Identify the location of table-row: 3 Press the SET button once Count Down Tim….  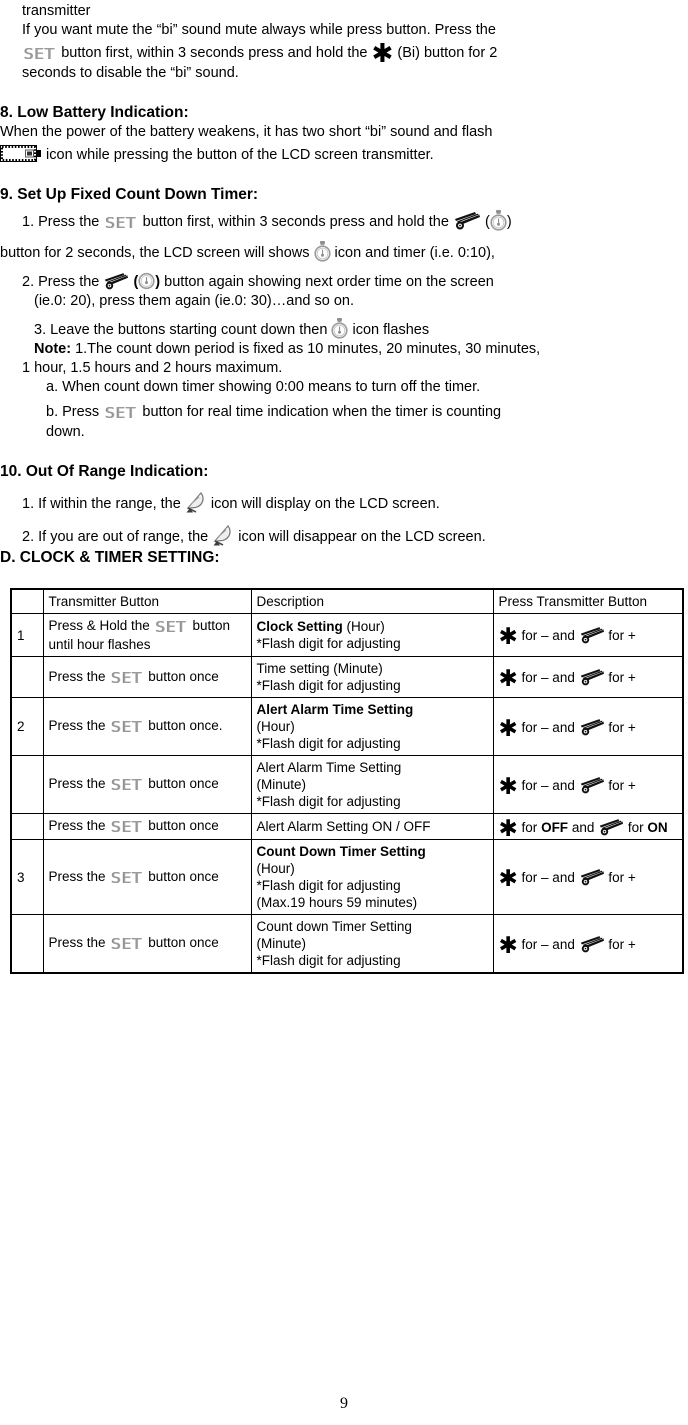
(347, 877).